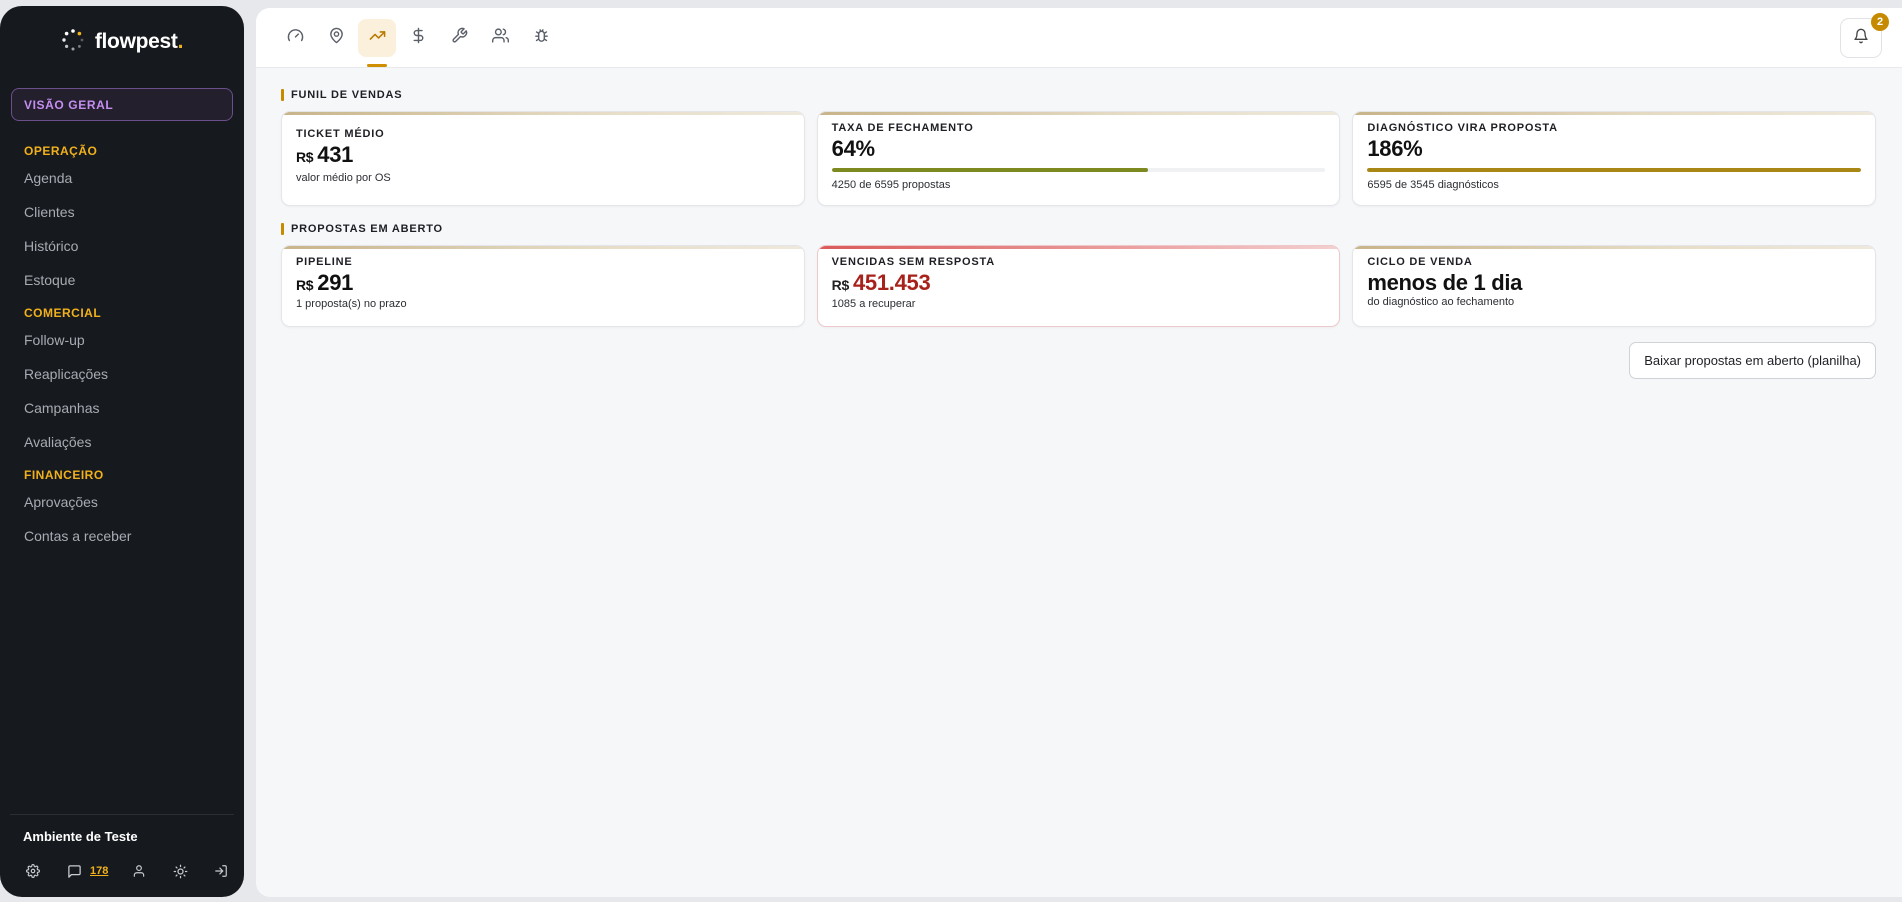  Describe the element at coordinates (74, 871) in the screenshot. I see `chat-icon` at that location.